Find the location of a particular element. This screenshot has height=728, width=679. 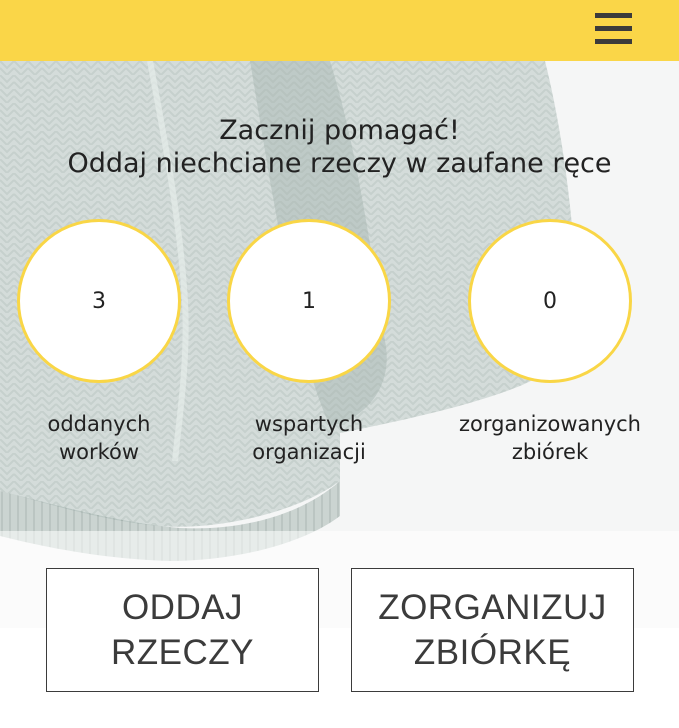

hamburger-menu-icon is located at coordinates (613, 28).